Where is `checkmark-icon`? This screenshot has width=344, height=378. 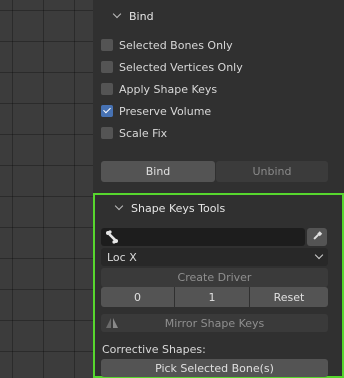
checkmark-icon is located at coordinates (107, 111).